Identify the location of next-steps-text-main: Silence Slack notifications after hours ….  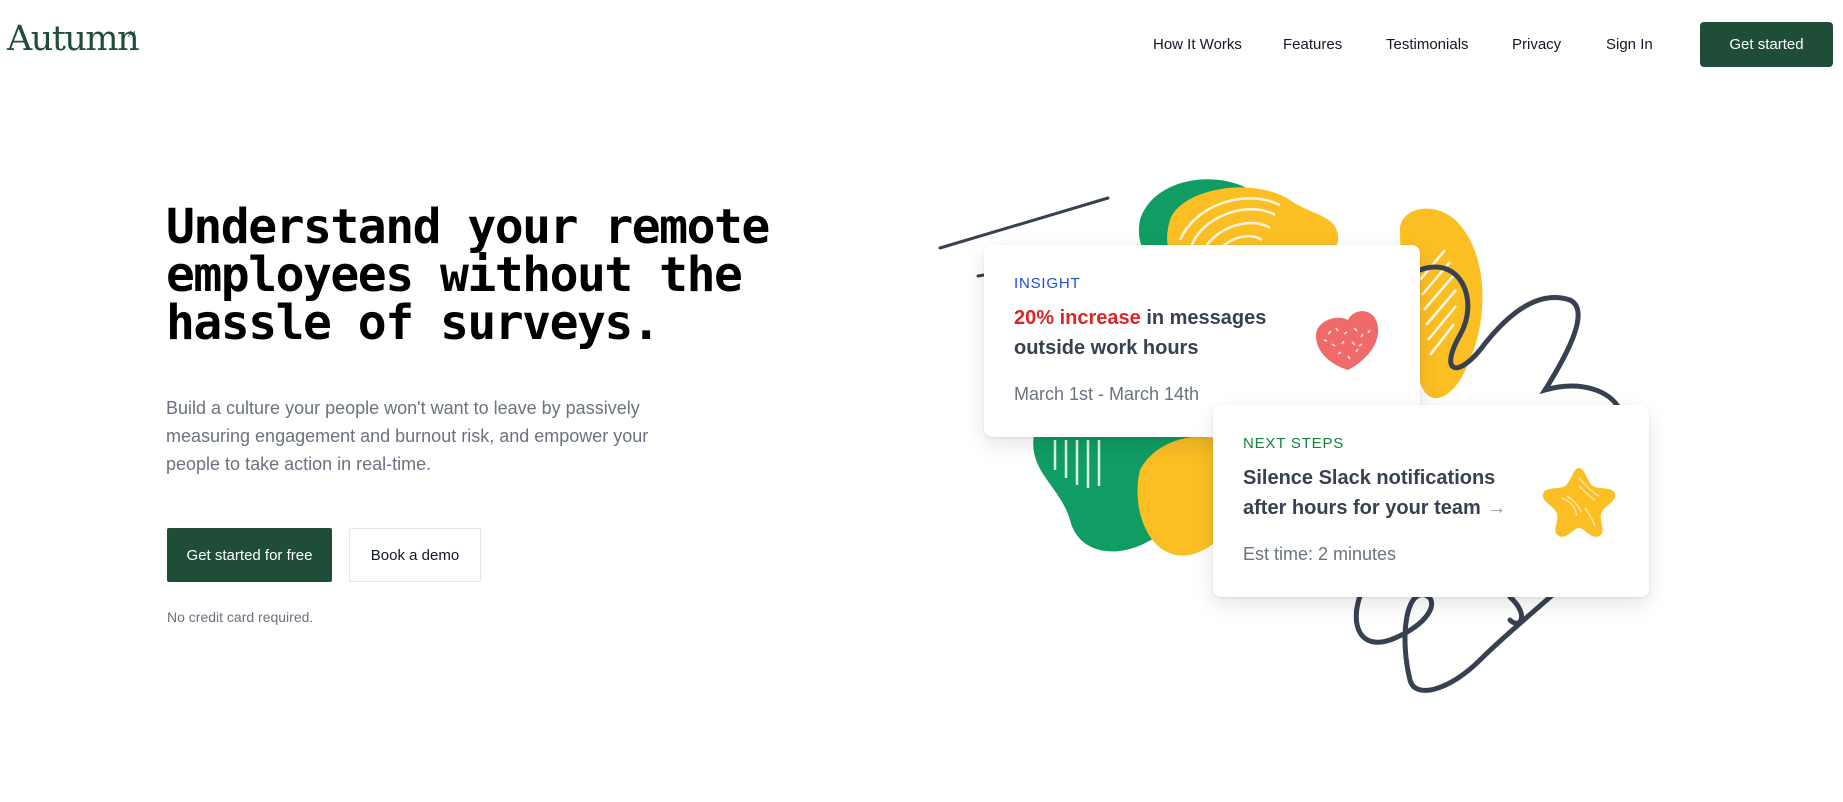
(1369, 493).